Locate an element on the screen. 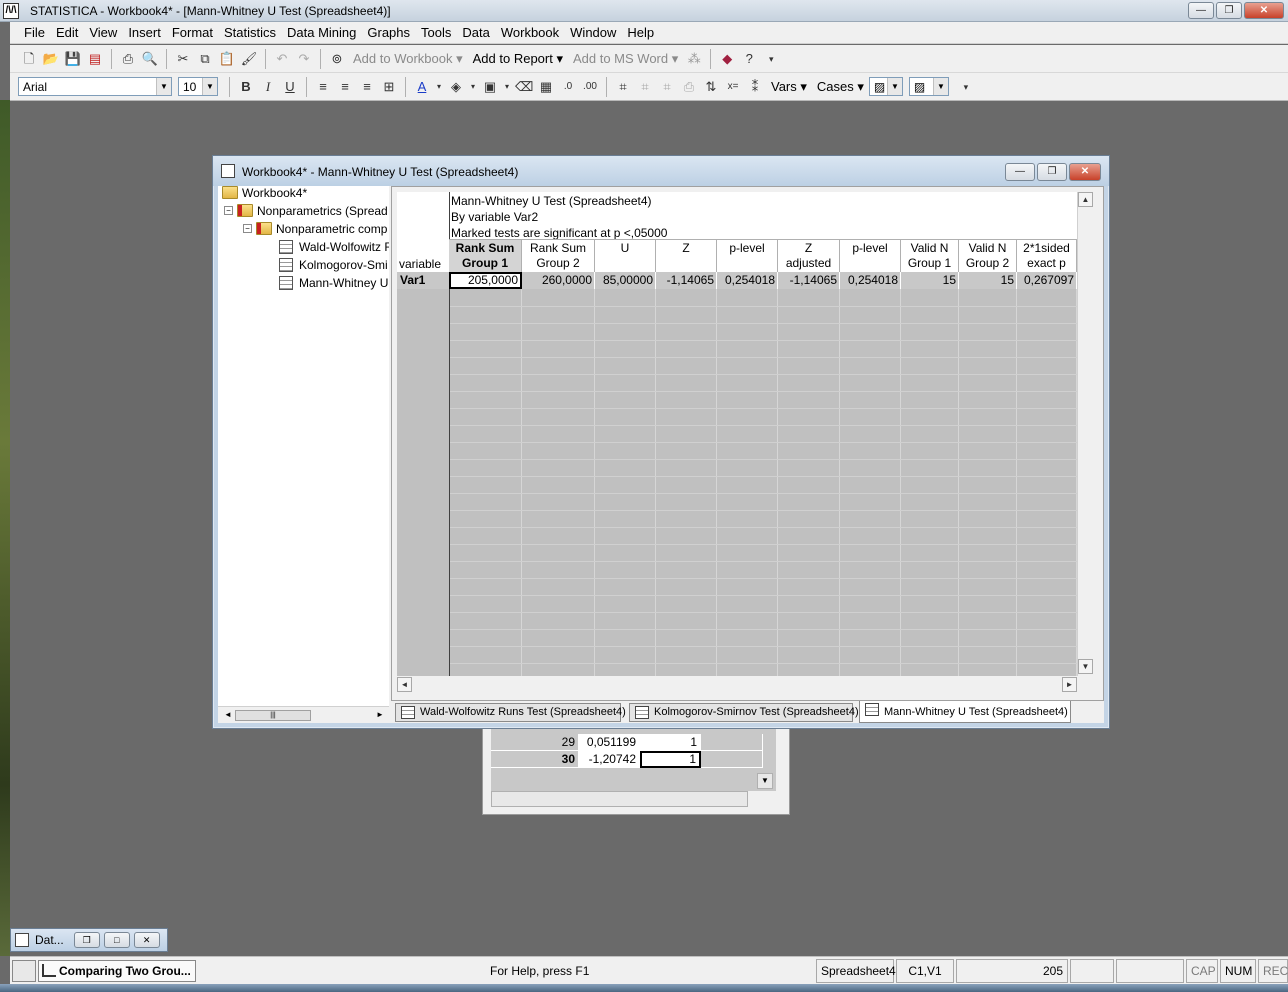  graph-icon: ⌗ is located at coordinates (623, 87).